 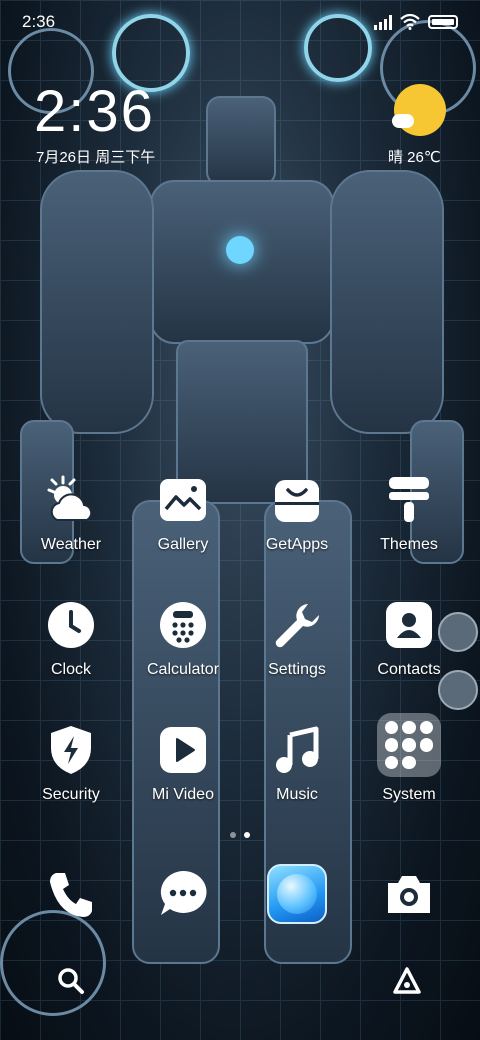 I want to click on clock-widget-date: 7月26日 周三下午, so click(x=95, y=156).